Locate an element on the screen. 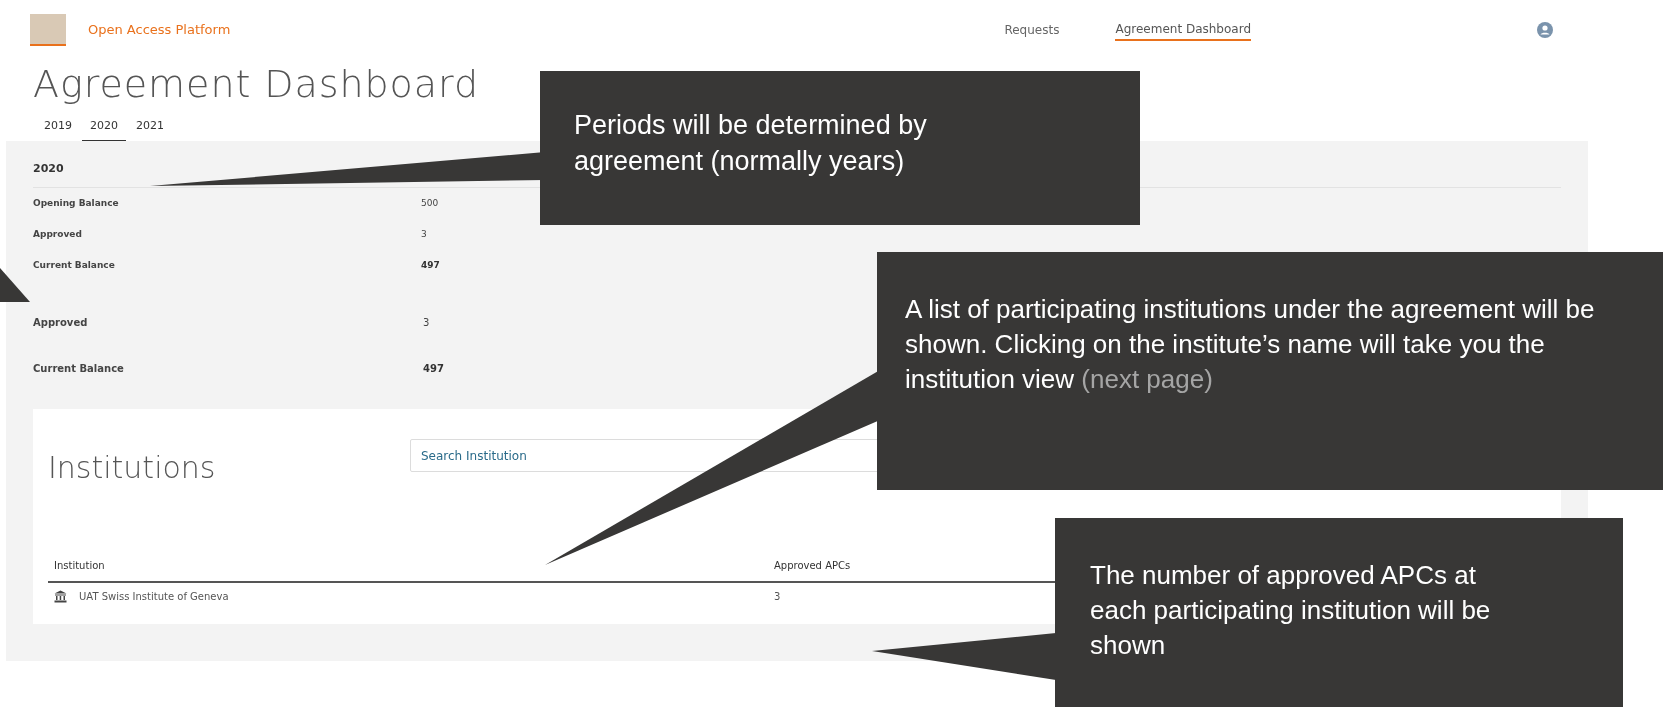  page-title: Agreement Dashboard is located at coordinates (256, 84).